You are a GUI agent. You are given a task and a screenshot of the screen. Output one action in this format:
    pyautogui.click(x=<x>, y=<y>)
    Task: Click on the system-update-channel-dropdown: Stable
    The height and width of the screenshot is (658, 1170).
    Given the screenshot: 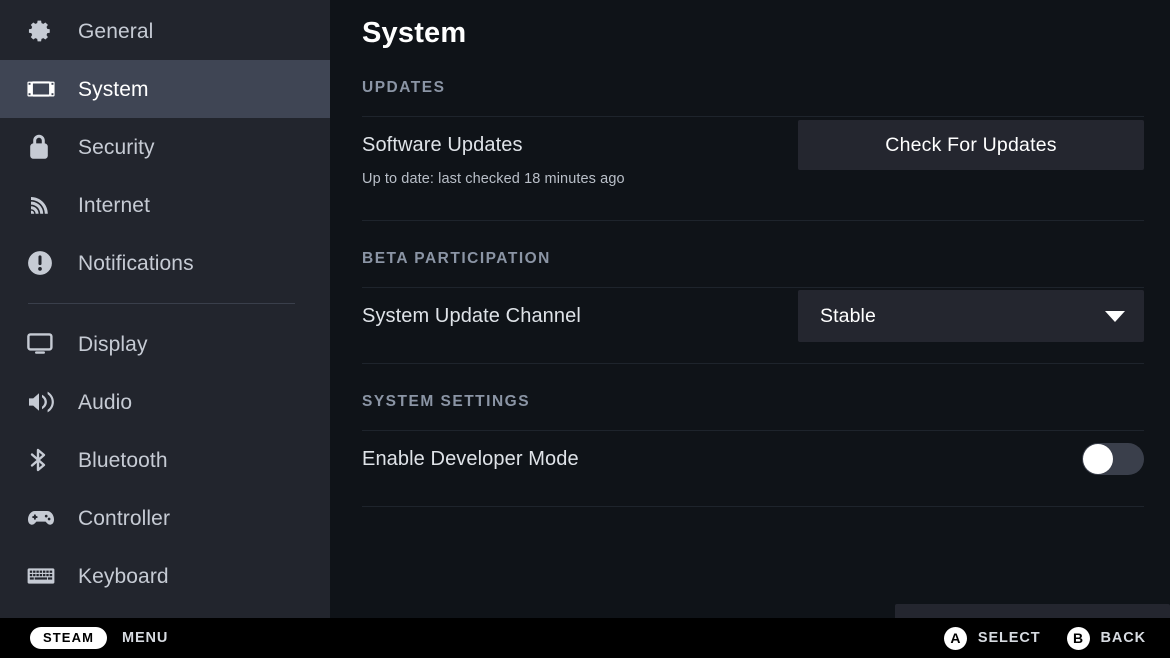 What is the action you would take?
    pyautogui.click(x=971, y=316)
    